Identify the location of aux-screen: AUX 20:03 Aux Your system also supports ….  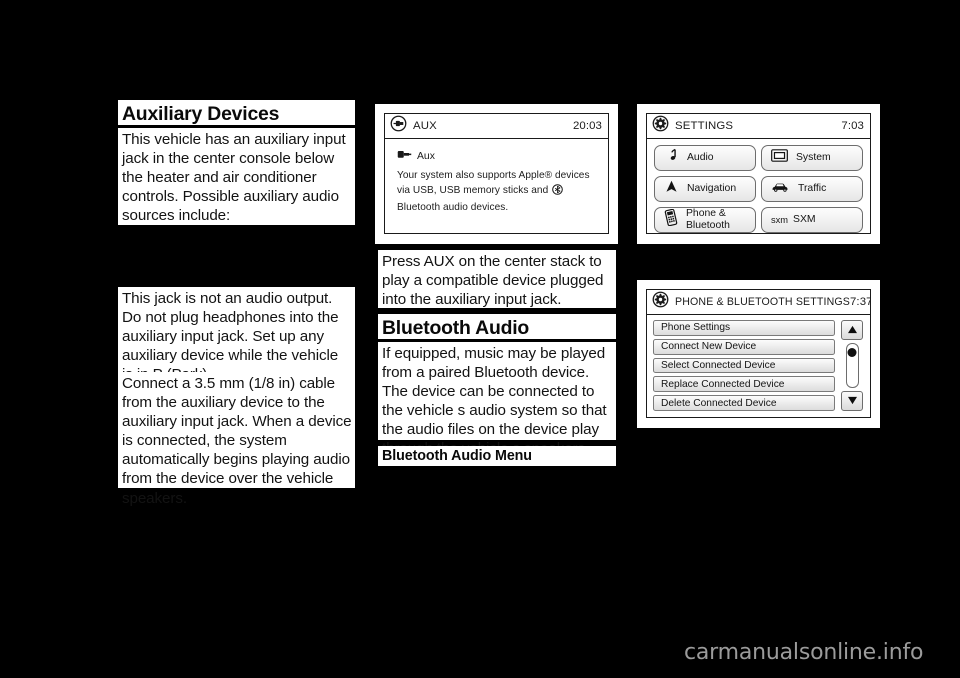
(496, 173).